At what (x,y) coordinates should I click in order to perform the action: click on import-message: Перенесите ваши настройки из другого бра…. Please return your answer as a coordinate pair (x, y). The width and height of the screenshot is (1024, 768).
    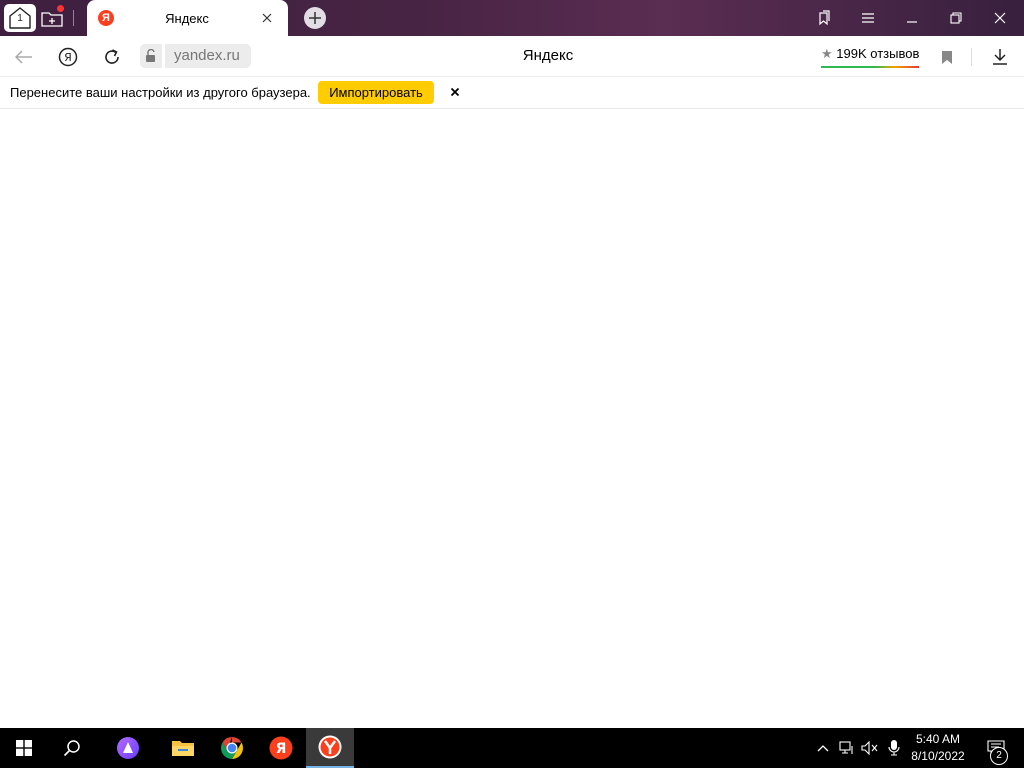
    Looking at the image, I should click on (160, 92).